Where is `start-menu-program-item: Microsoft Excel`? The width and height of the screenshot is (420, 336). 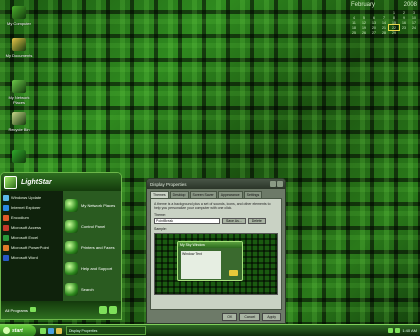 start-menu-program-item: Microsoft Excel is located at coordinates (32, 237).